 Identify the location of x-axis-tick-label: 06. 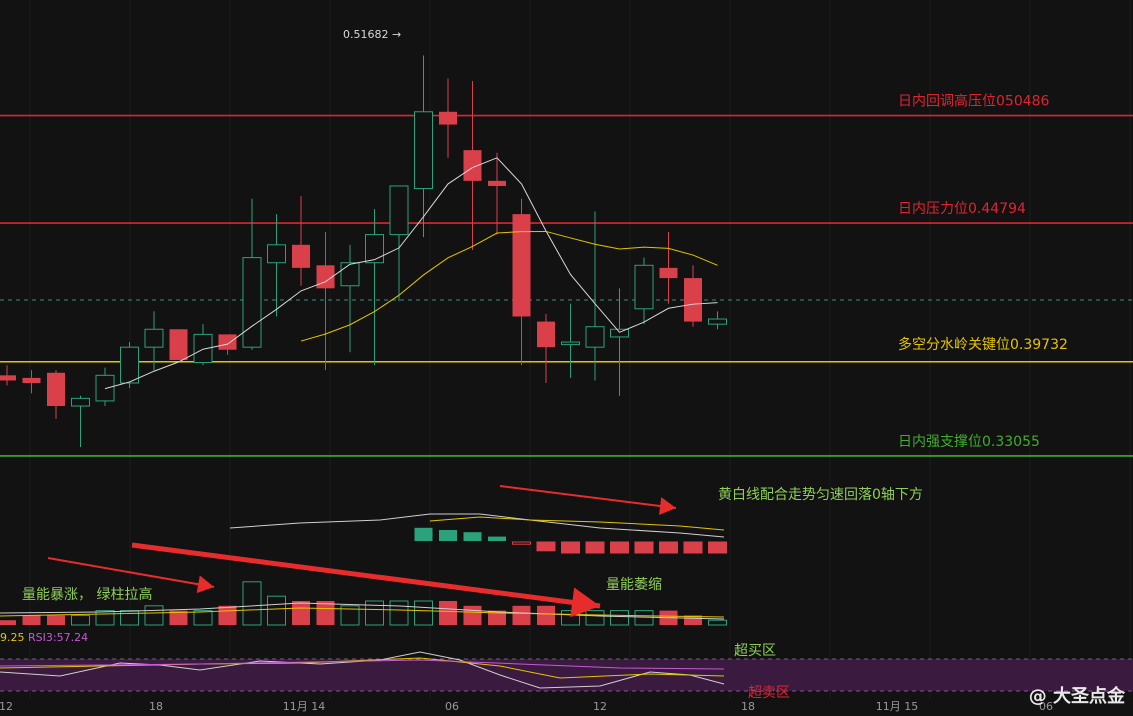
(452, 706).